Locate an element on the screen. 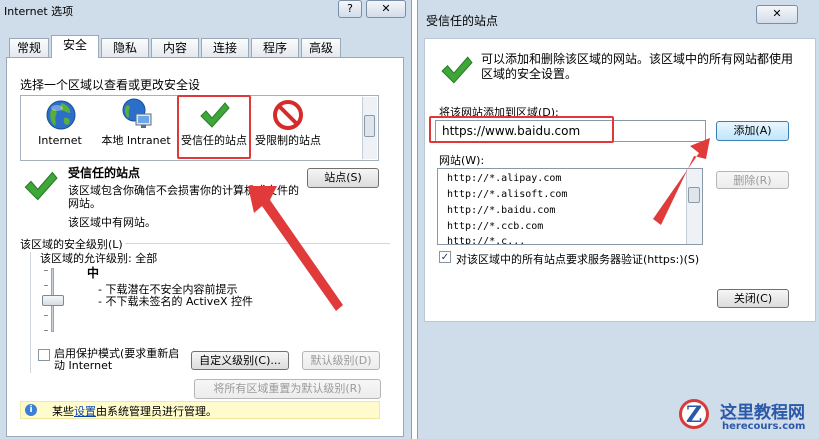 This screenshot has width=819, height=439. window-title: Internet 选项 is located at coordinates (39, 11).